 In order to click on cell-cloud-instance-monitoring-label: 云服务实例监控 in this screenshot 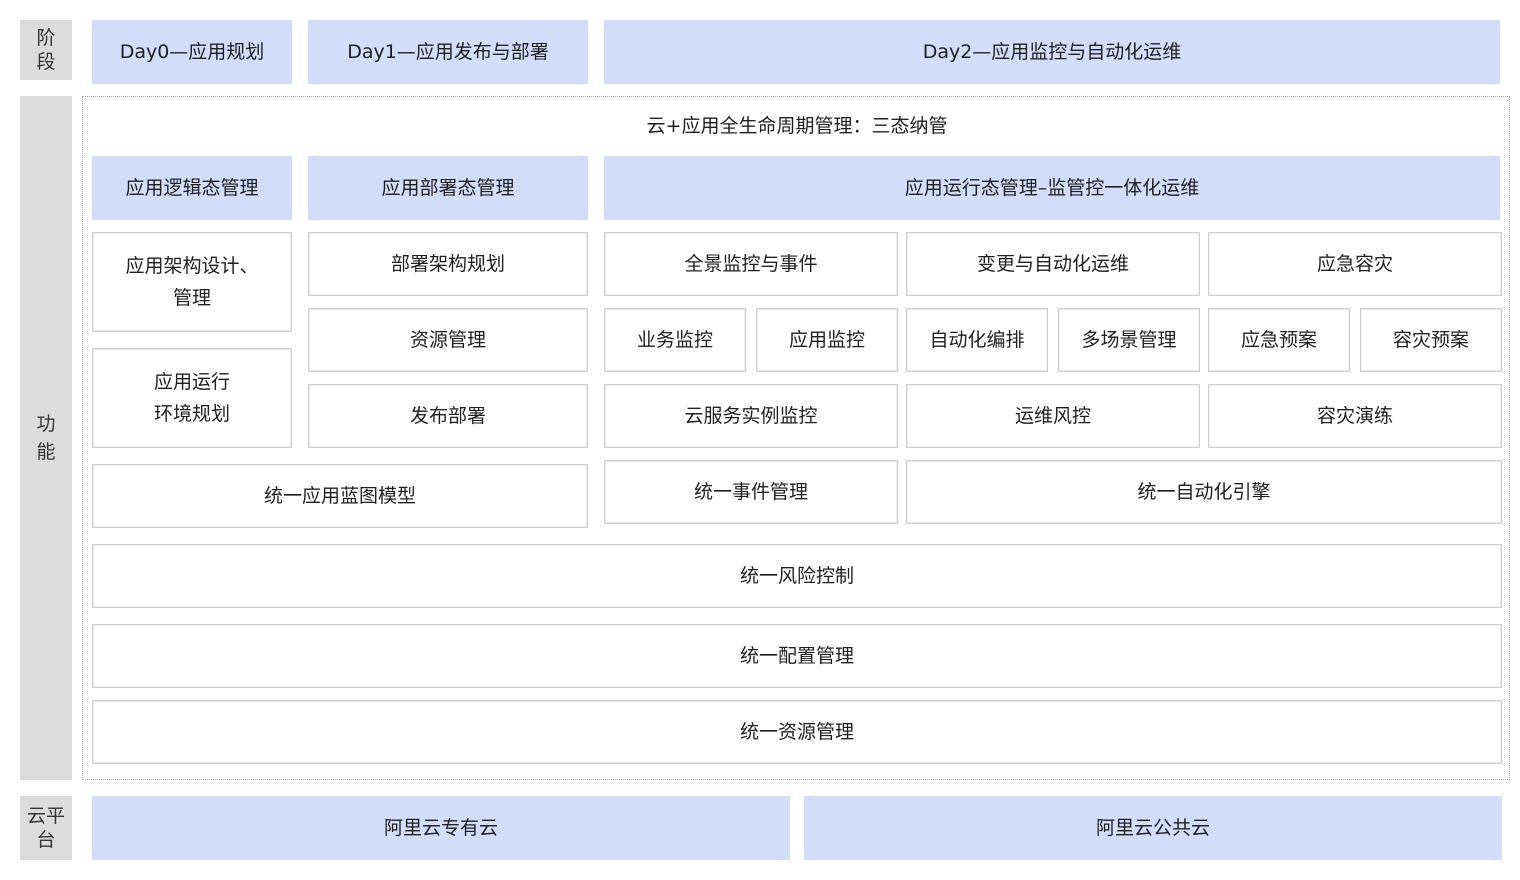, I will do `click(751, 416)`.